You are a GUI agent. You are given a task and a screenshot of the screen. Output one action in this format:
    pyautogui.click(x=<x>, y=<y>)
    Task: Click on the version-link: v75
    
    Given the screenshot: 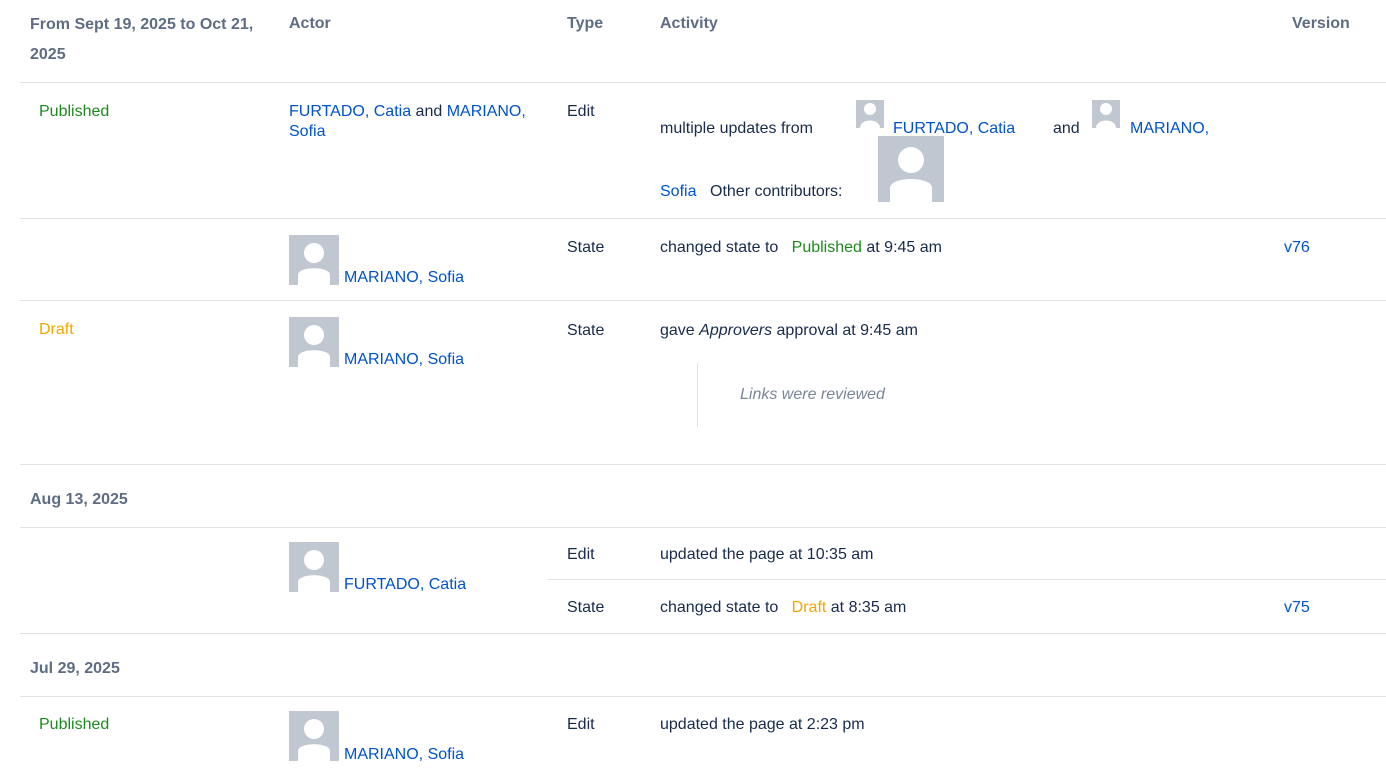 What is the action you would take?
    pyautogui.click(x=1297, y=608)
    